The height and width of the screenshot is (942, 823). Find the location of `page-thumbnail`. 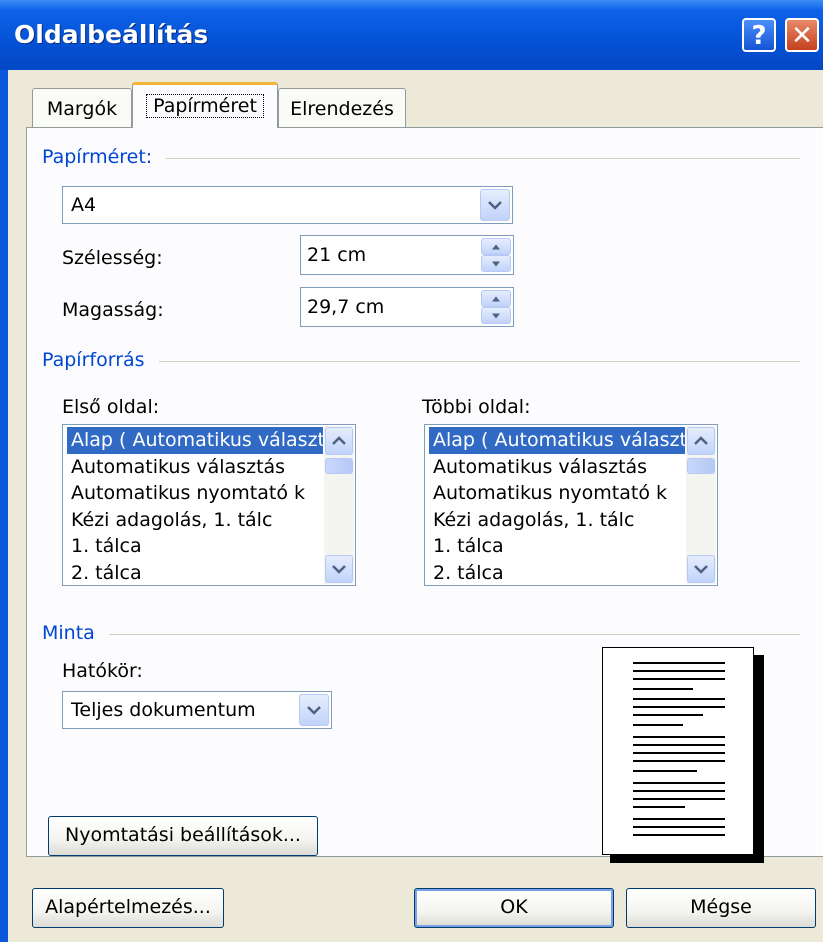

page-thumbnail is located at coordinates (678, 751).